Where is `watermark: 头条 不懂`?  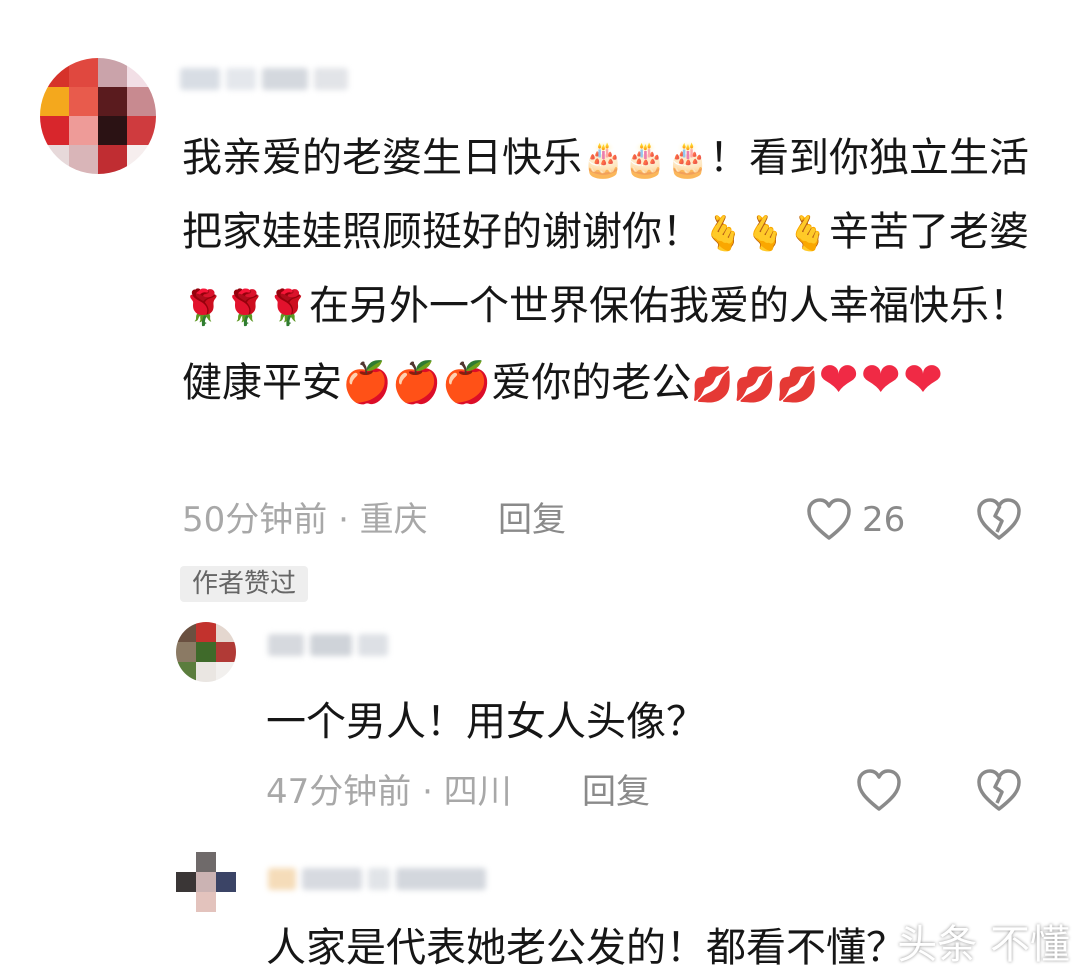 watermark: 头条 不懂 is located at coordinates (983, 945).